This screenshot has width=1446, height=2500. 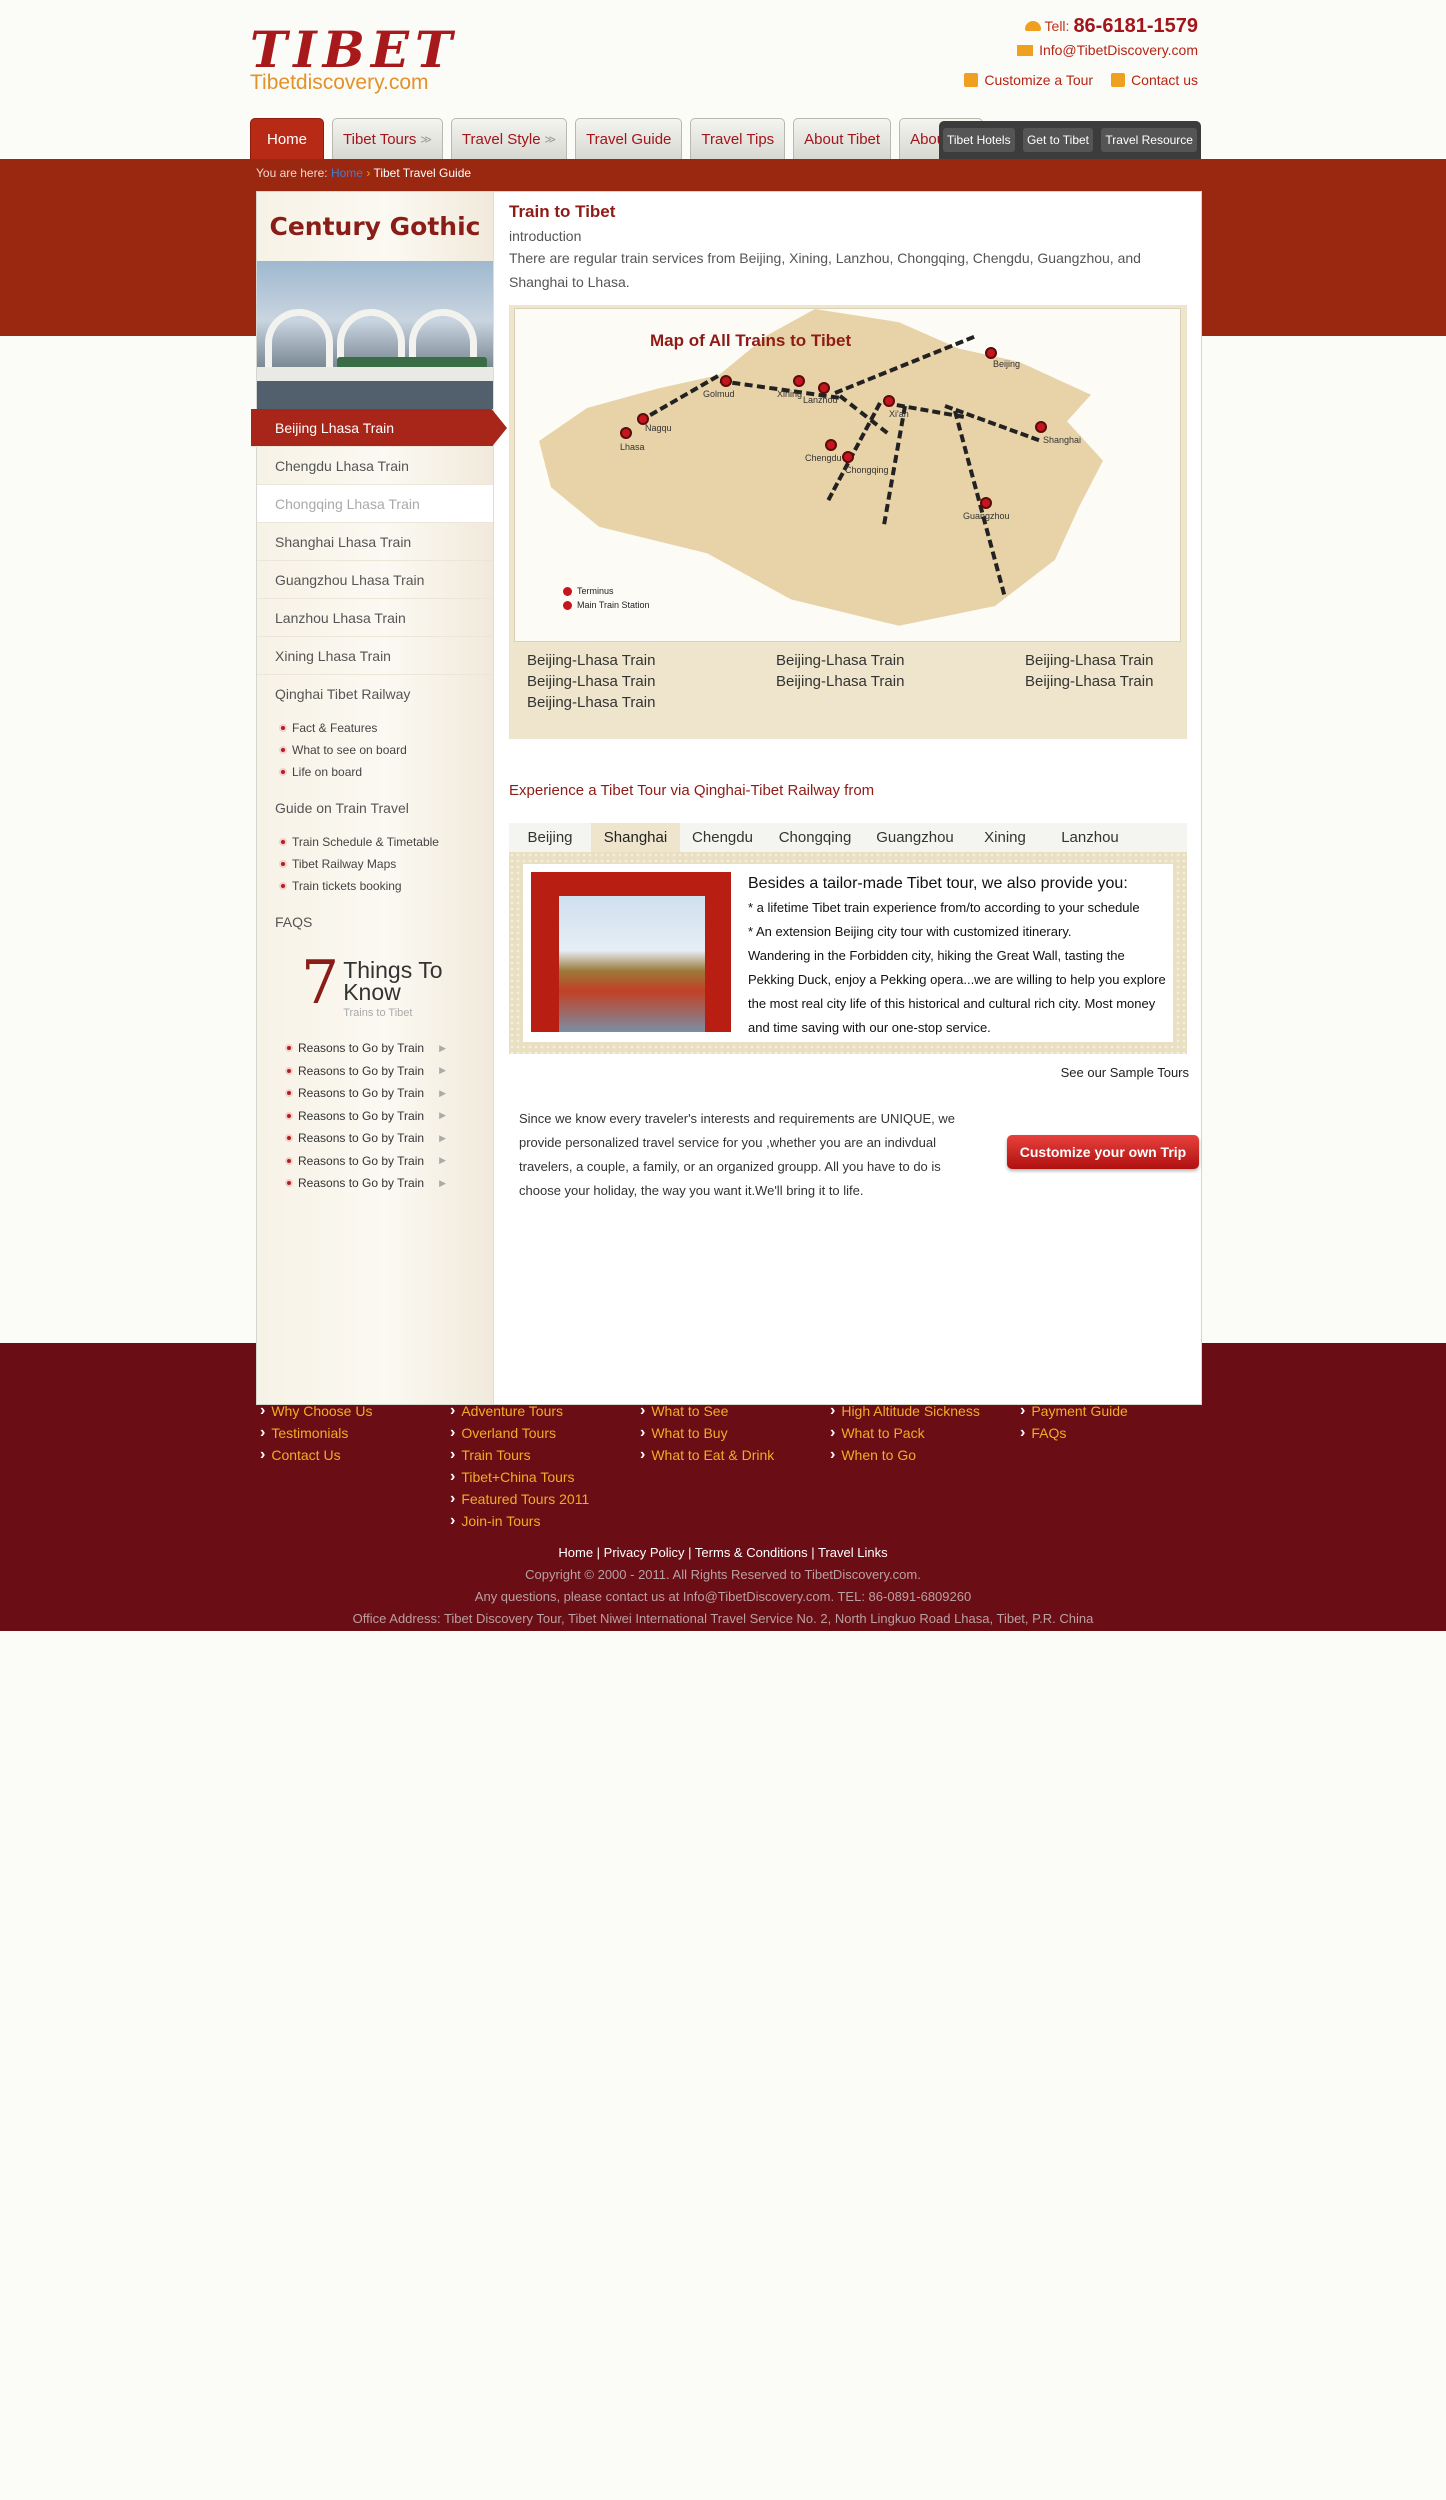 What do you see at coordinates (979, 140) in the screenshot?
I see `tab-tibet-hotels: Tibet Hotels` at bounding box center [979, 140].